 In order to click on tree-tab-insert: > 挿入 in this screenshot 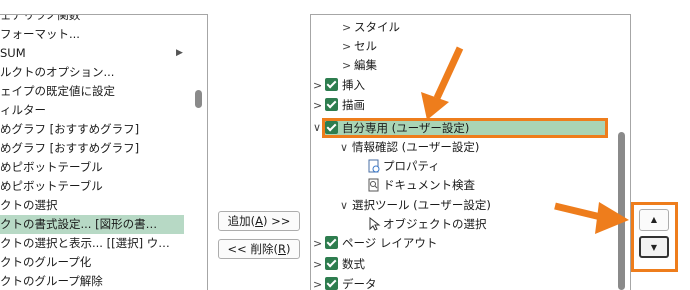, I will do `click(339, 85)`.